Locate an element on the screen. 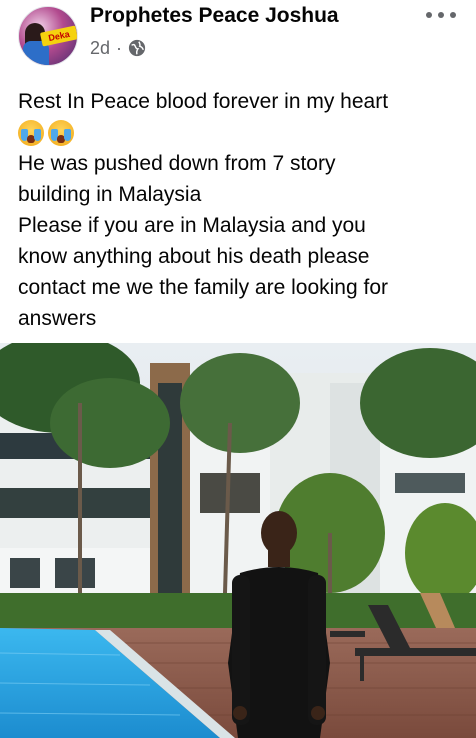 This screenshot has width=476, height=738. post-meta: 2d · is located at coordinates (118, 48).